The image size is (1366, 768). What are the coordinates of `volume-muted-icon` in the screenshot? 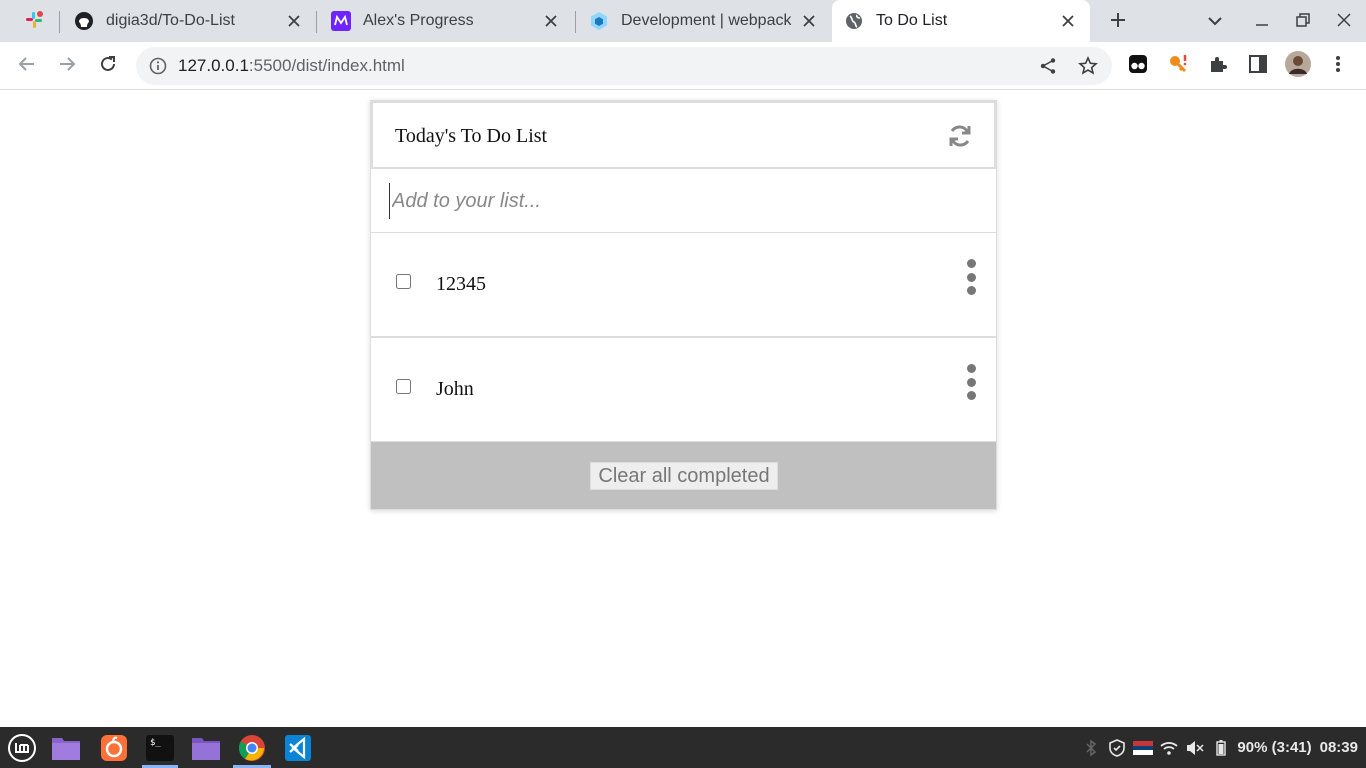 It's located at (1195, 748).